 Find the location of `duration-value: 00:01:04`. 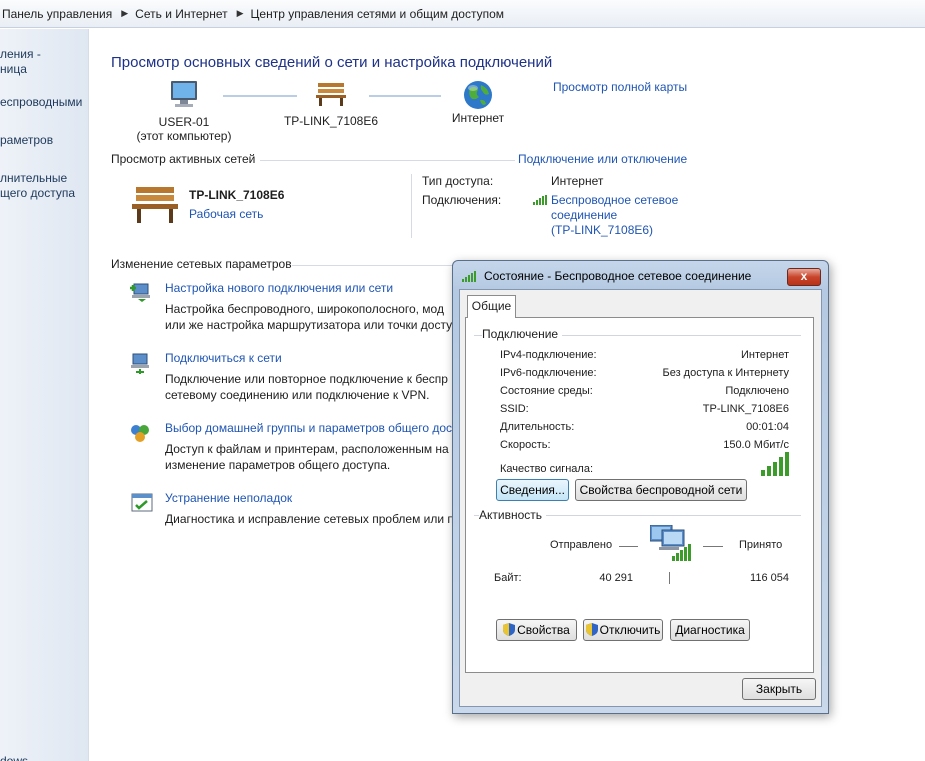

duration-value: 00:01:04 is located at coordinates (767, 427).